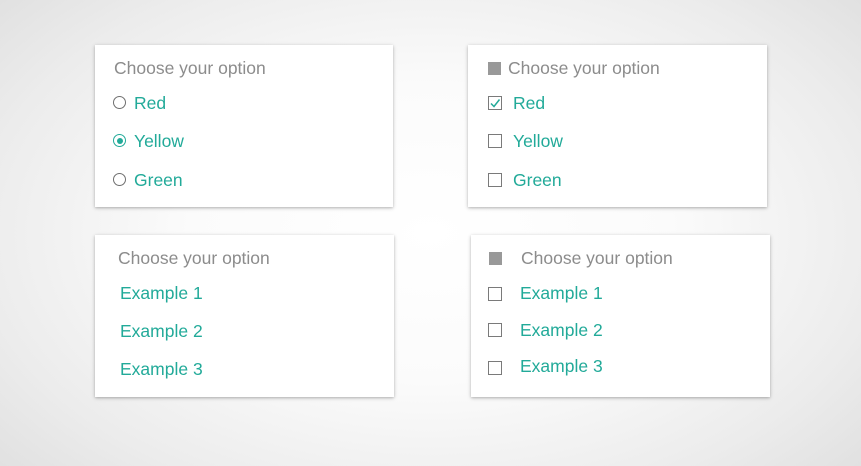 This screenshot has width=861, height=466. Describe the element at coordinates (190, 68) in the screenshot. I see `radio-card-header: Choose your option` at that location.